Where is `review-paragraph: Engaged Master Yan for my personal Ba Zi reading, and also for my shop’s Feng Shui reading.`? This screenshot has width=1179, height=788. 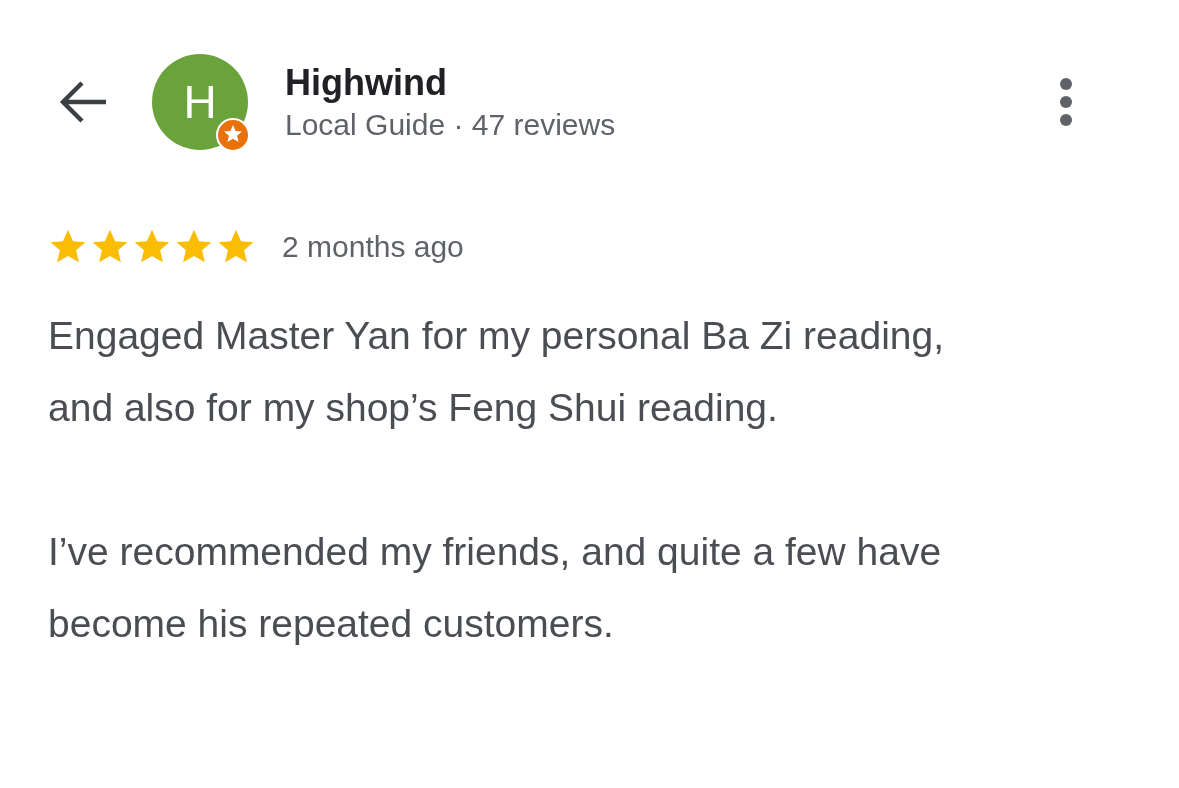 review-paragraph: Engaged Master Yan for my personal Ba Zi reading, and also for my shop’s Feng Shui reading. is located at coordinates (497, 372).